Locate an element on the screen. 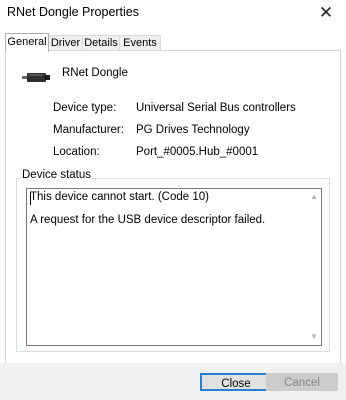 This screenshot has height=400, width=346. device-status-legend: Device status is located at coordinates (57, 175).